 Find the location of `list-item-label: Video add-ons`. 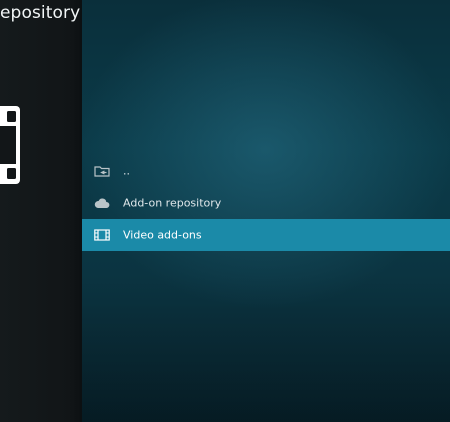

list-item-label: Video add-ons is located at coordinates (162, 235).